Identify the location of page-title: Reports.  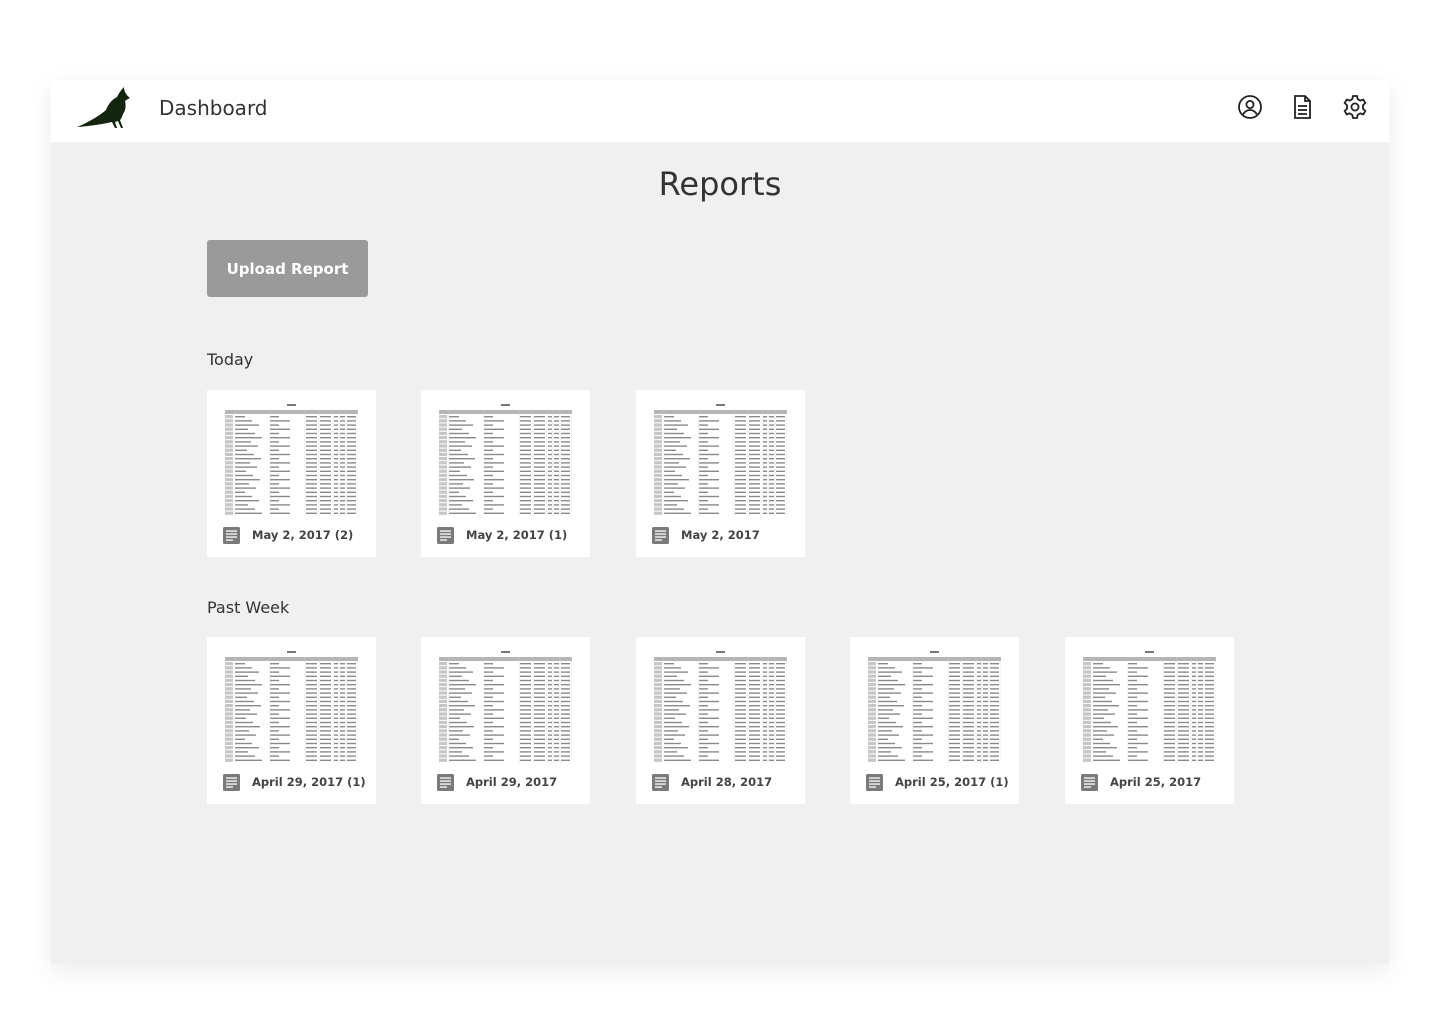
(720, 184).